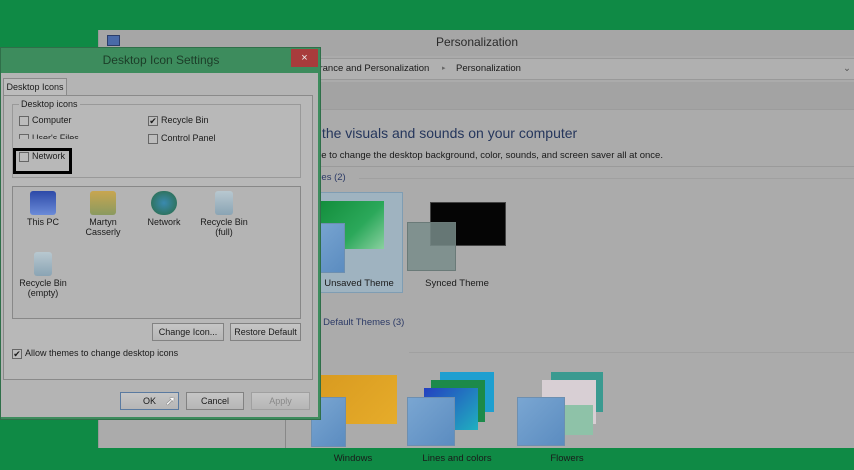 This screenshot has width=854, height=470. What do you see at coordinates (265, 332) in the screenshot?
I see `restore-default-button: Restore Default` at bounding box center [265, 332].